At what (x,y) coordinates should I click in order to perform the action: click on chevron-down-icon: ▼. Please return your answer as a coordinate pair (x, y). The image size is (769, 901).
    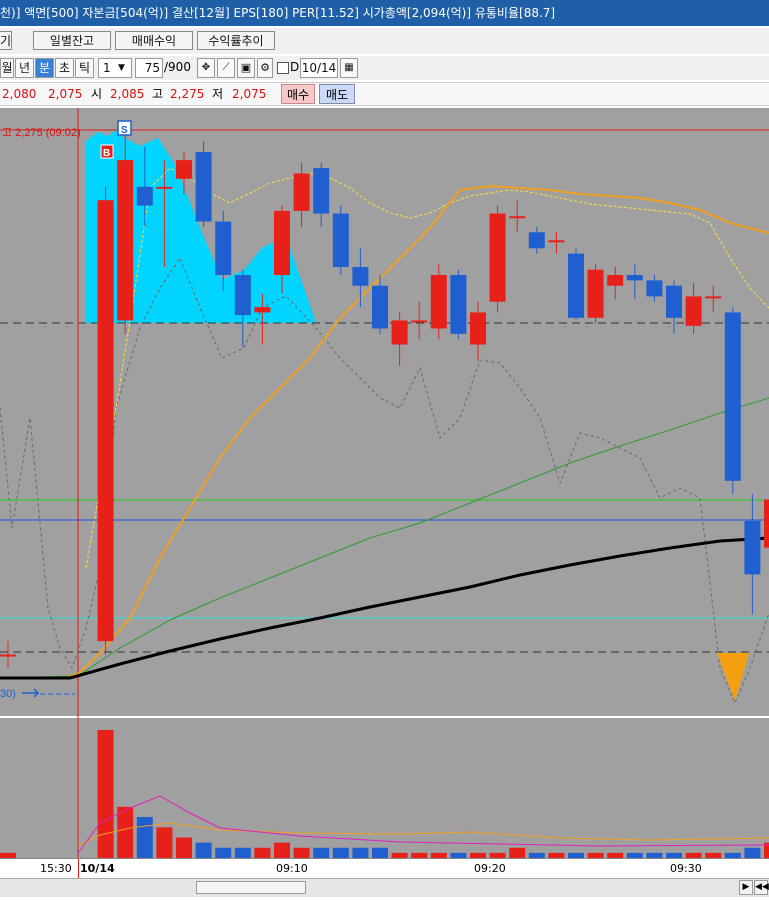
    Looking at the image, I should click on (124, 68).